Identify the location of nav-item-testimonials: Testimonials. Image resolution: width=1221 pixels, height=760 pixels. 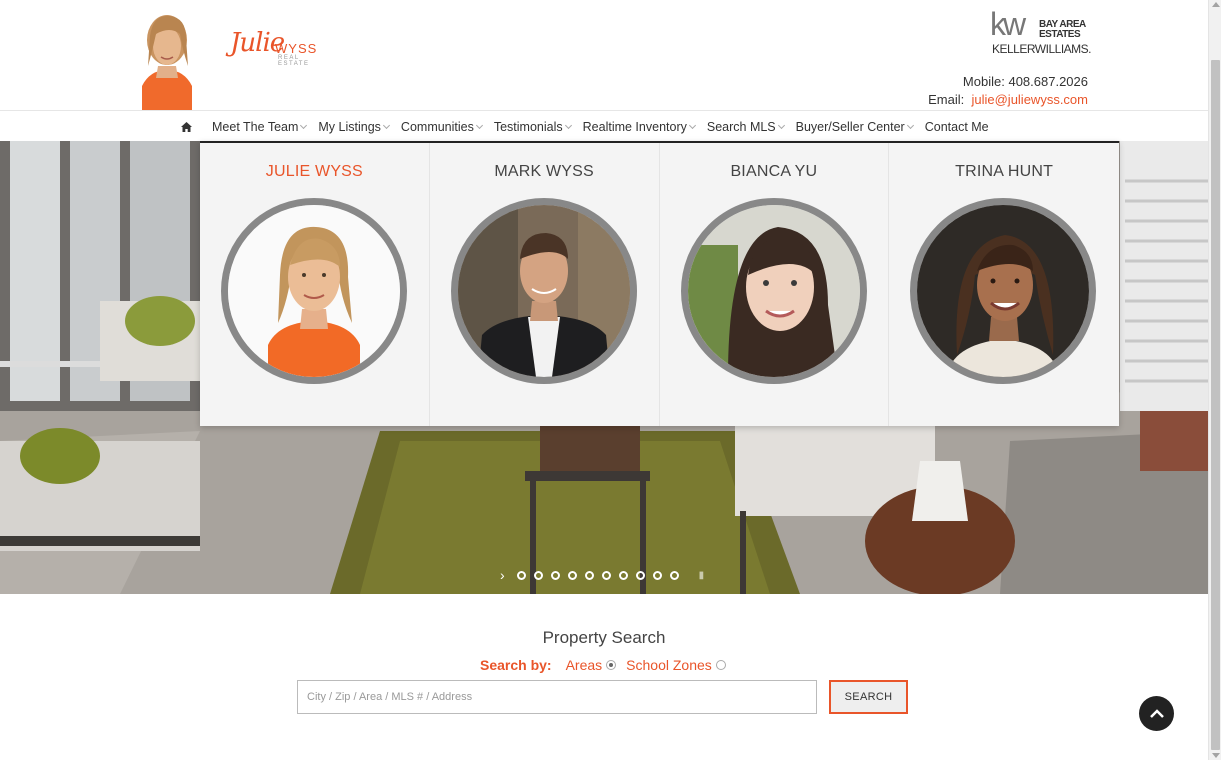
(533, 127).